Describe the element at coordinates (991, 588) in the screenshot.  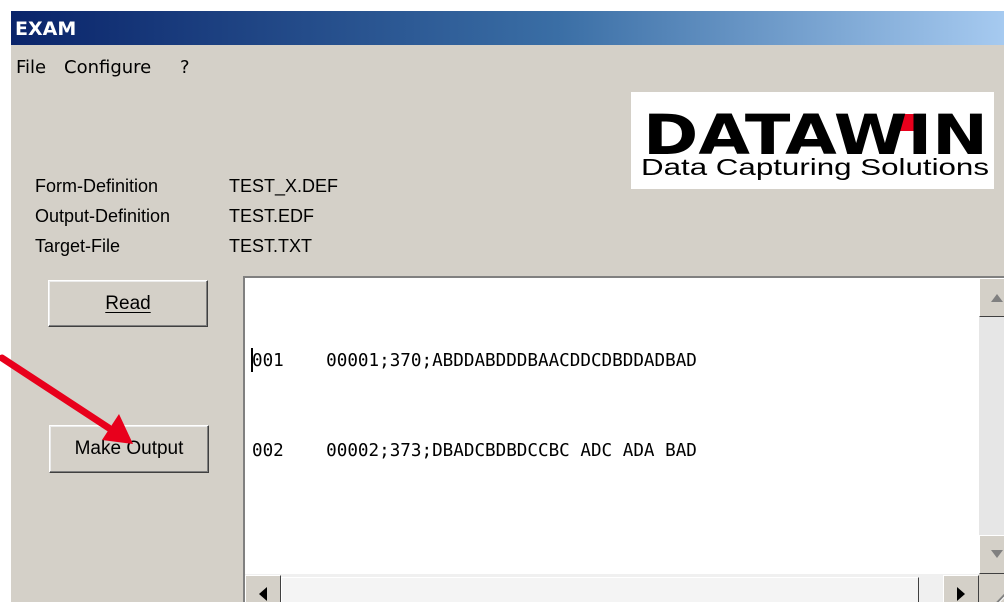
I see `resize-grip` at that location.